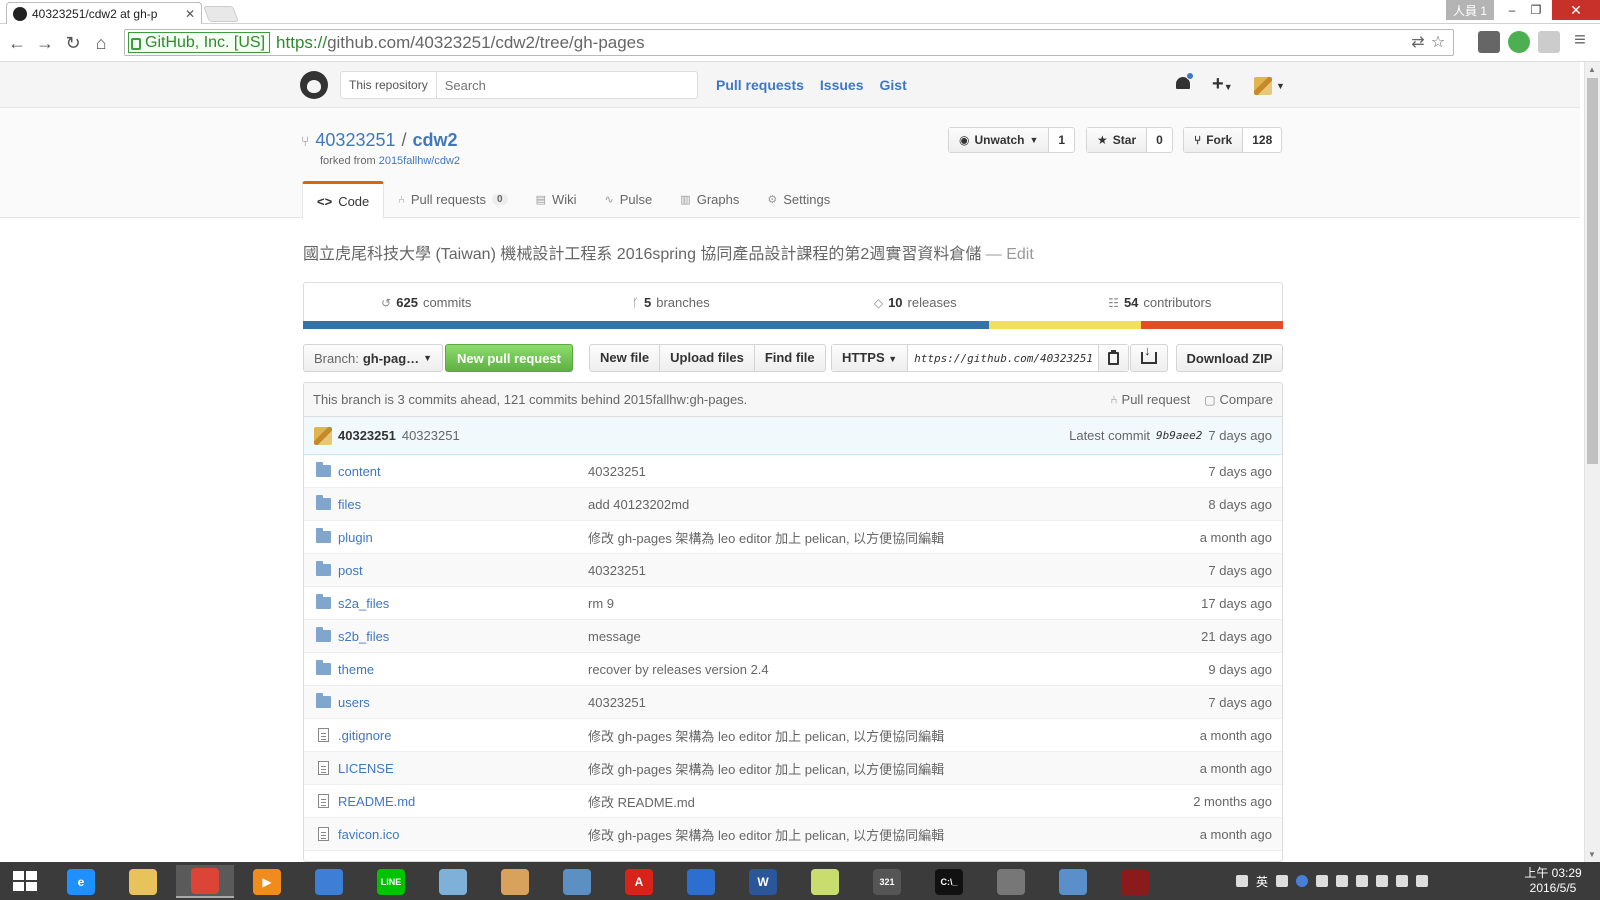 The height and width of the screenshot is (900, 1600). Describe the element at coordinates (1302, 881) in the screenshot. I see `help-icon` at that location.